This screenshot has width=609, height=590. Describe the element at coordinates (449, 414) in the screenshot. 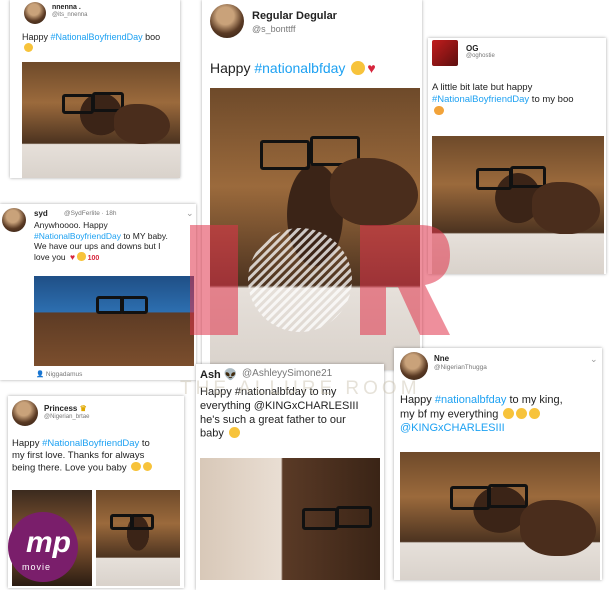

I see `tweet-text-part: my bf my everything` at that location.